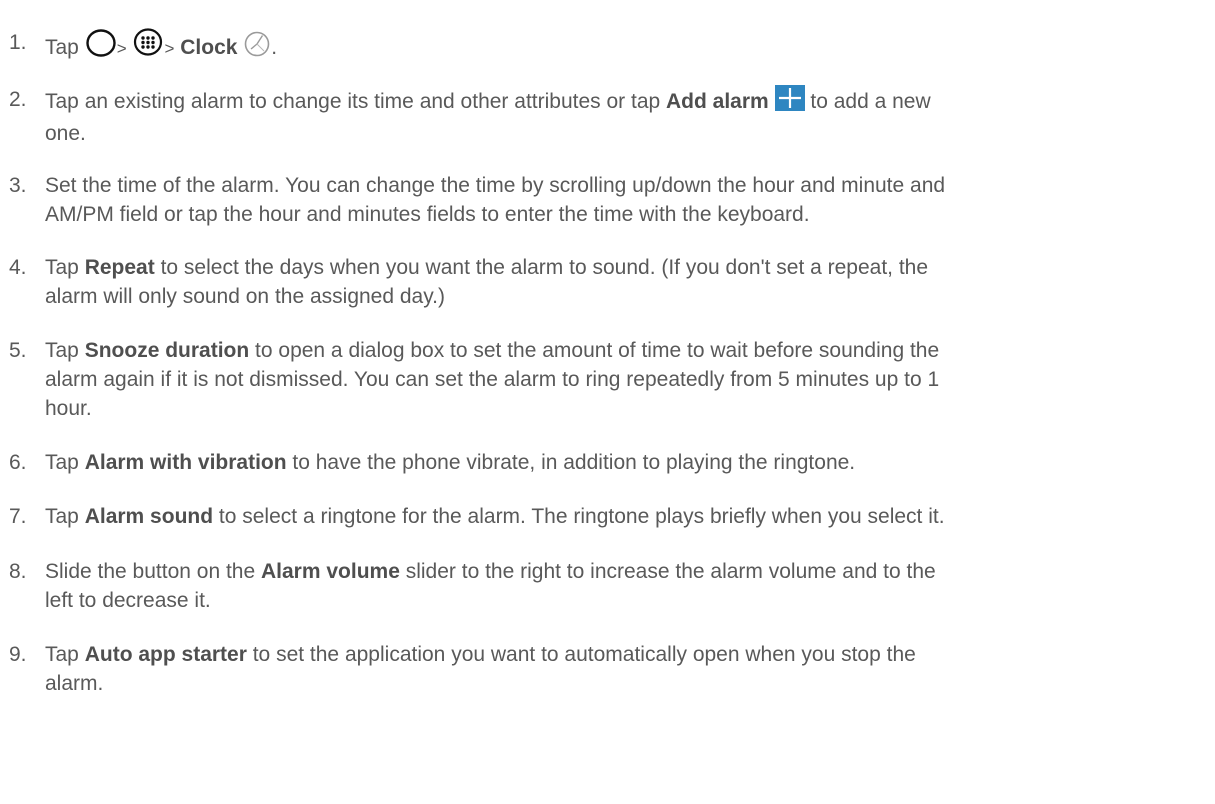 This screenshot has height=804, width=1215. Describe the element at coordinates (717, 101) in the screenshot. I see `add-alarm-label: Add alarm` at that location.